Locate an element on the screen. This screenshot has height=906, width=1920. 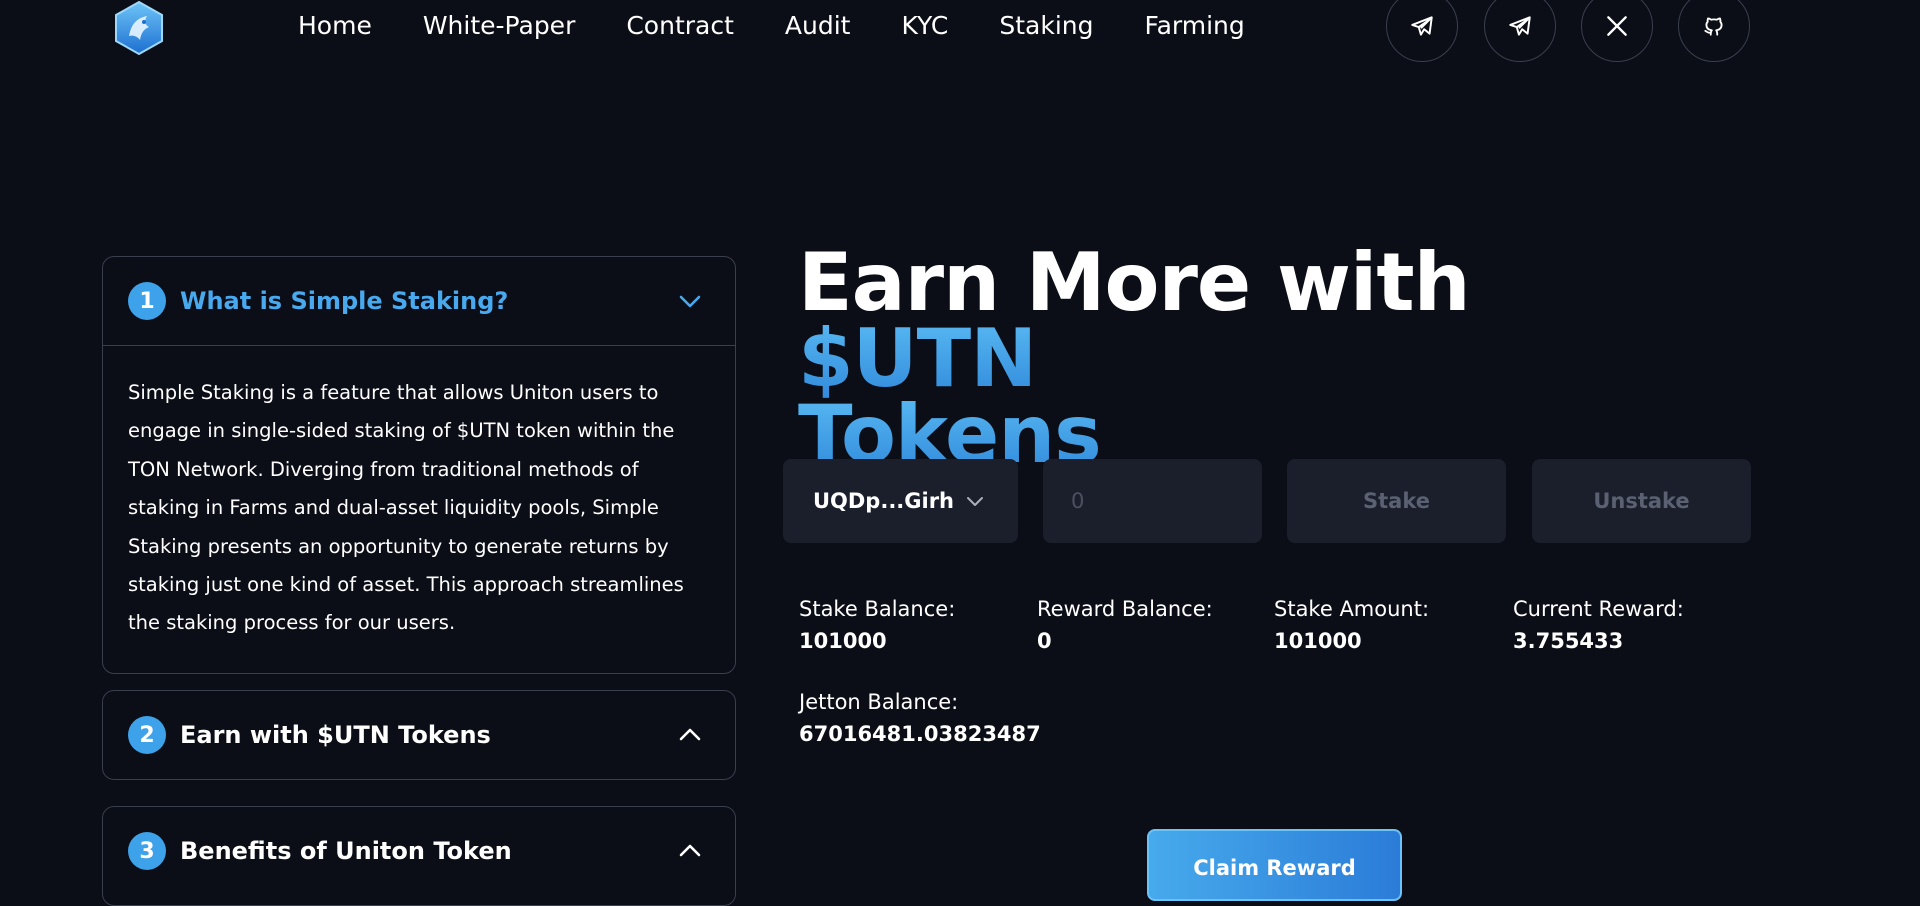
nav-link-kyc: KYC is located at coordinates (924, 26).